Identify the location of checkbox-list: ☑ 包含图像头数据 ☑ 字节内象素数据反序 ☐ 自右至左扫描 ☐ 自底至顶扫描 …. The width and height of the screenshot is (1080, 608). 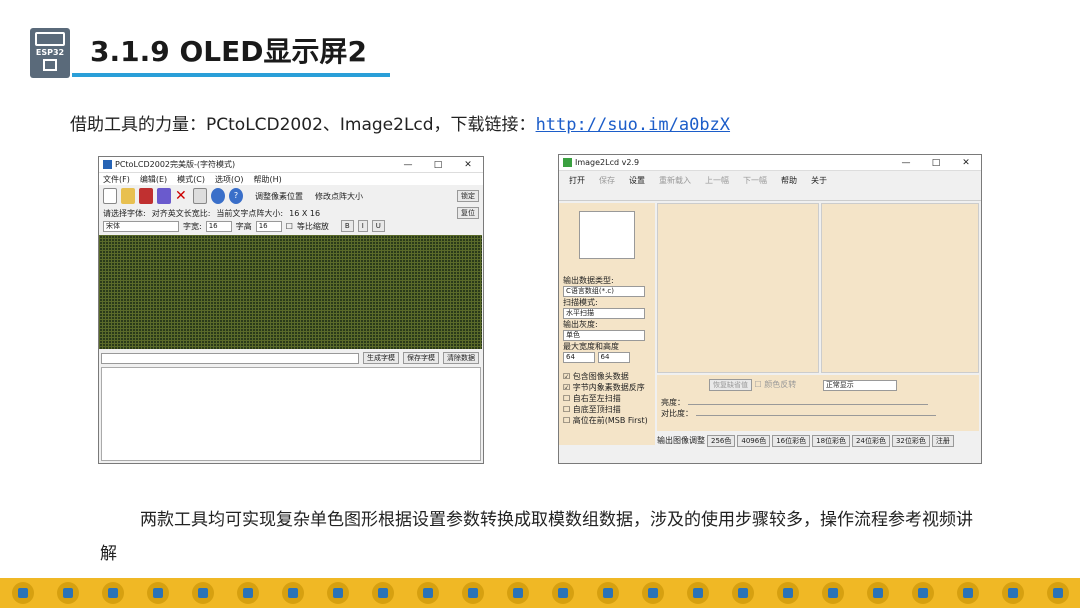
(607, 398).